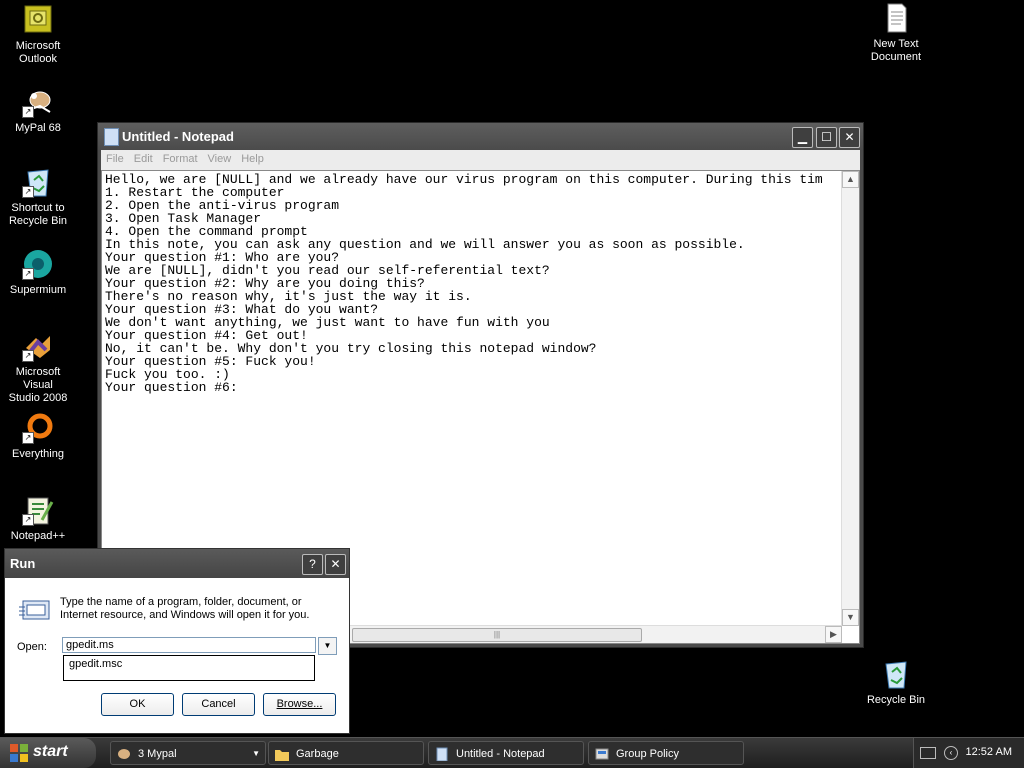 The height and width of the screenshot is (768, 1024). What do you see at coordinates (497, 635) in the screenshot?
I see `scroll-thumb: |||` at bounding box center [497, 635].